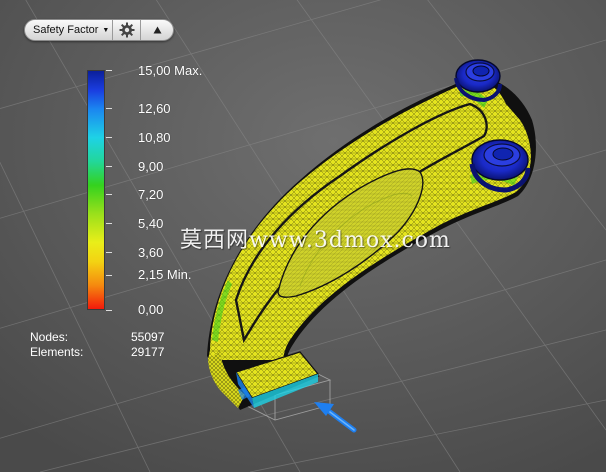 Image resolution: width=606 pixels, height=472 pixels. I want to click on elements-value: 29177, so click(148, 352).